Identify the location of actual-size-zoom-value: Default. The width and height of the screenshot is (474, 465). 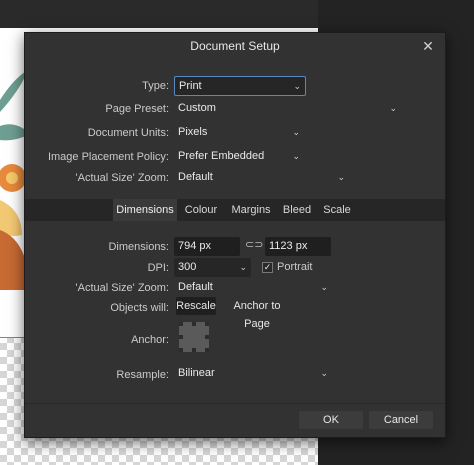
(195, 177).